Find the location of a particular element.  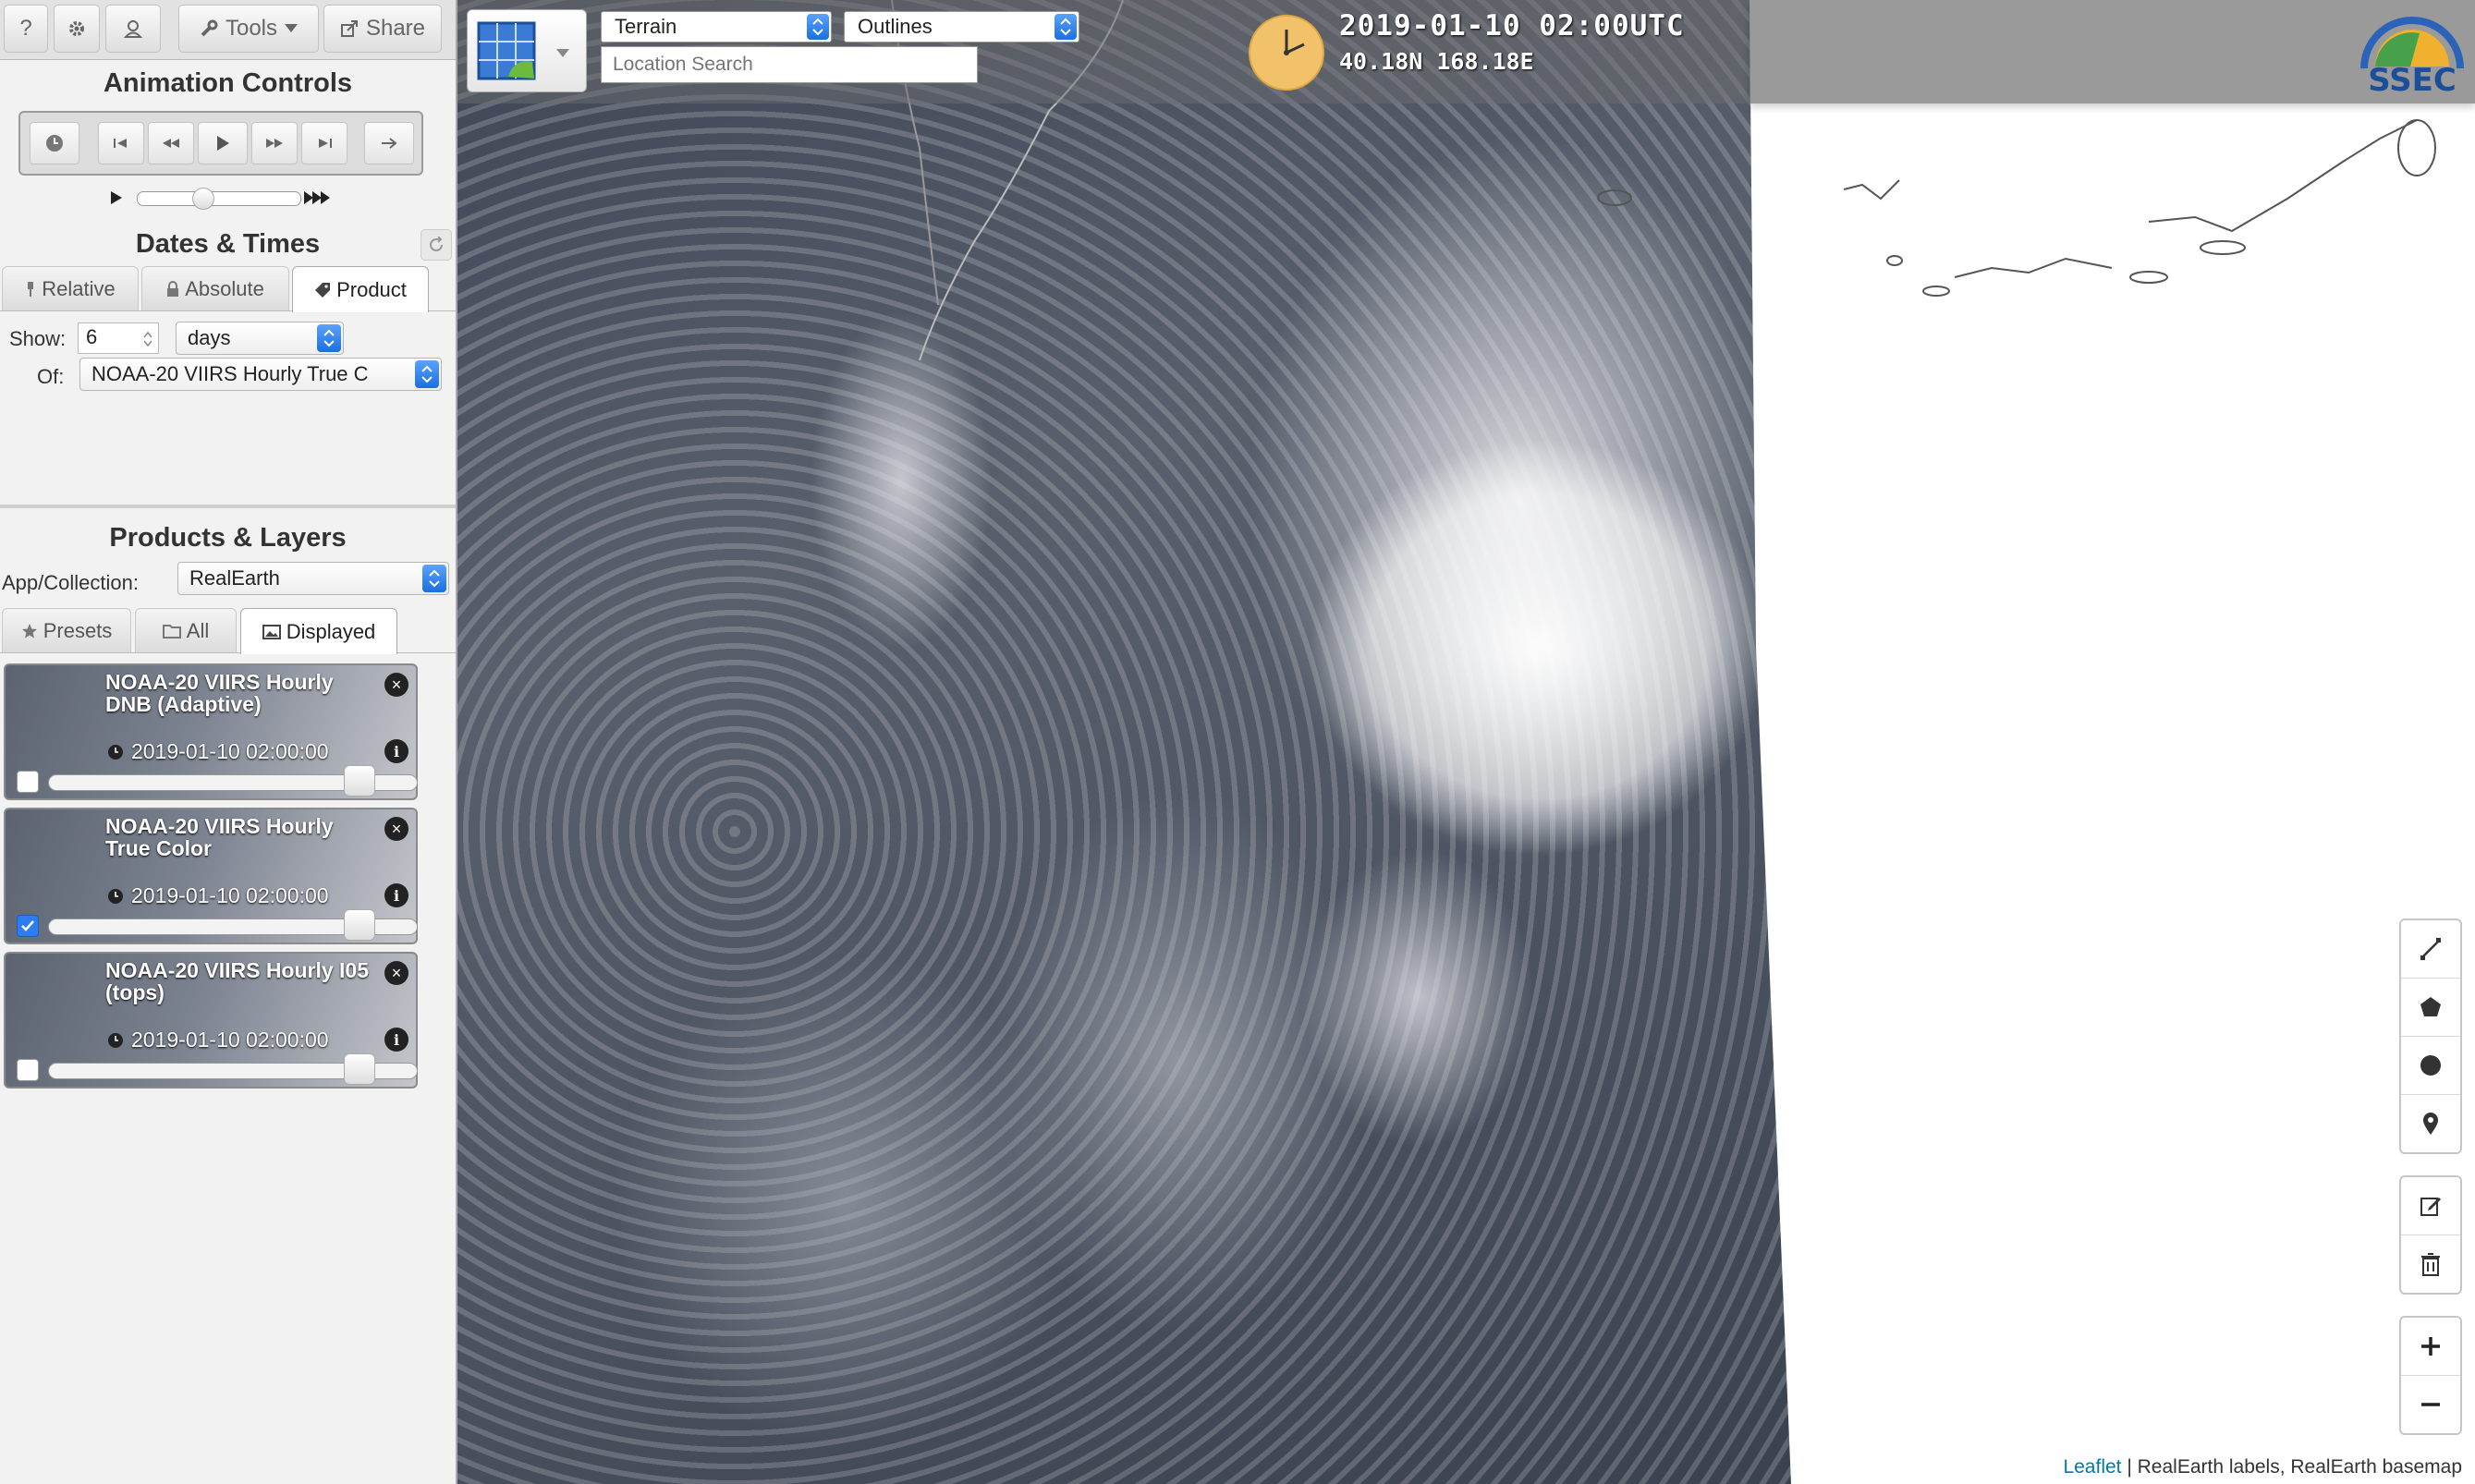

products-layers-title: Products & Layers is located at coordinates (228, 538).